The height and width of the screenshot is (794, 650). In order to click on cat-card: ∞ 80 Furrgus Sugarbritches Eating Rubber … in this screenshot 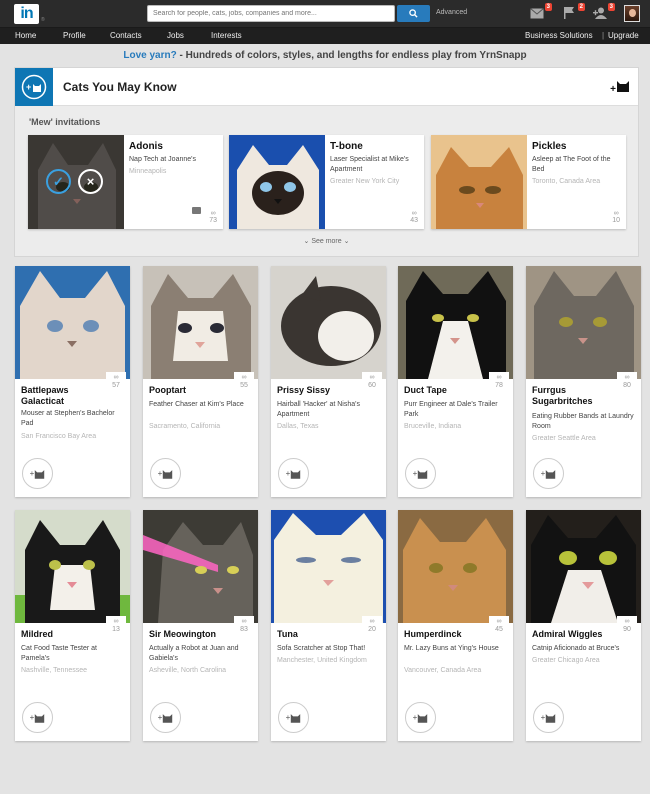, I will do `click(583, 381)`.